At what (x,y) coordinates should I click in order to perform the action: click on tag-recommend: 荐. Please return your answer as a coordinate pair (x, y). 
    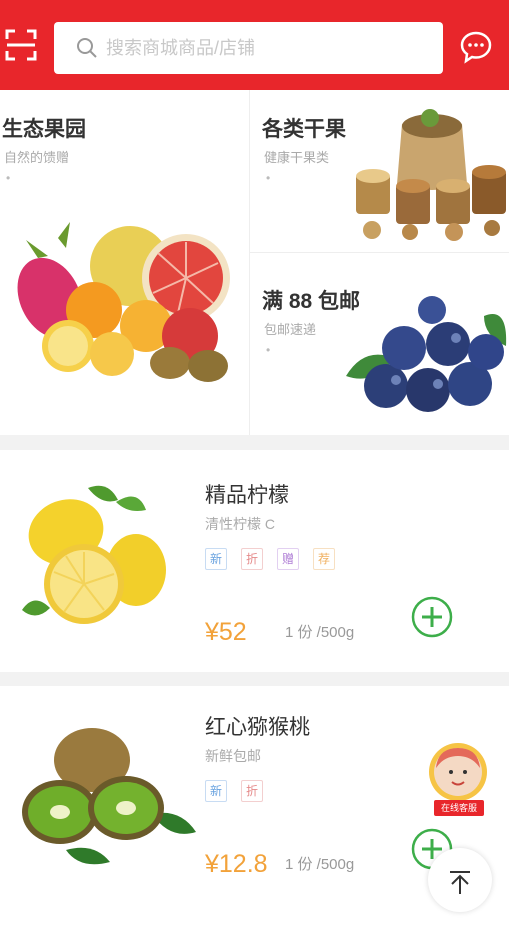
    Looking at the image, I should click on (324, 559).